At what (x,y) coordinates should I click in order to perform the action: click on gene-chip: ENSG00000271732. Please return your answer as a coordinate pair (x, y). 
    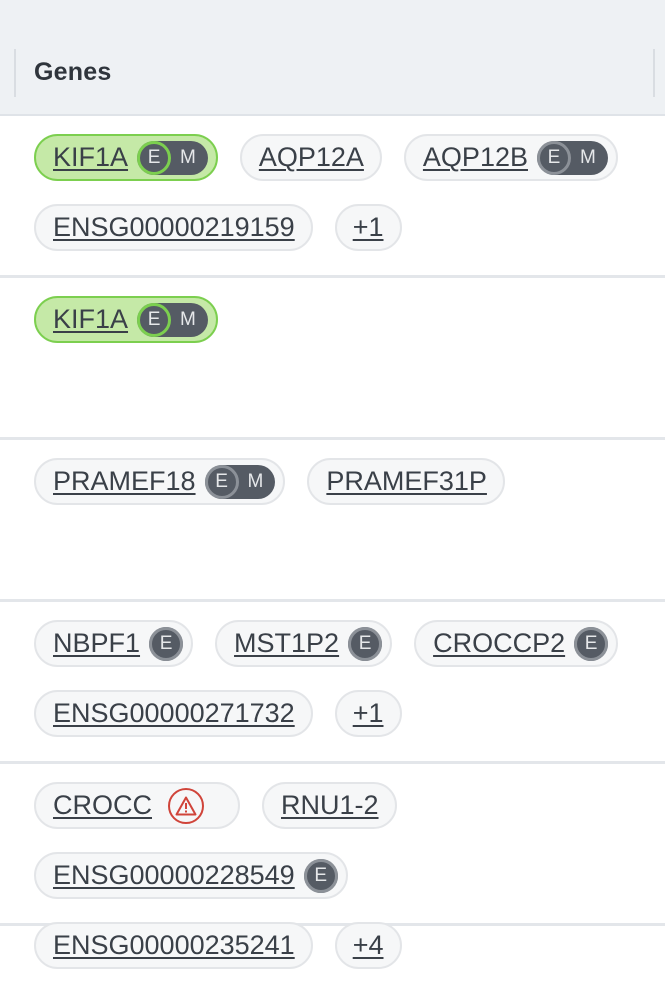
    Looking at the image, I should click on (173, 713).